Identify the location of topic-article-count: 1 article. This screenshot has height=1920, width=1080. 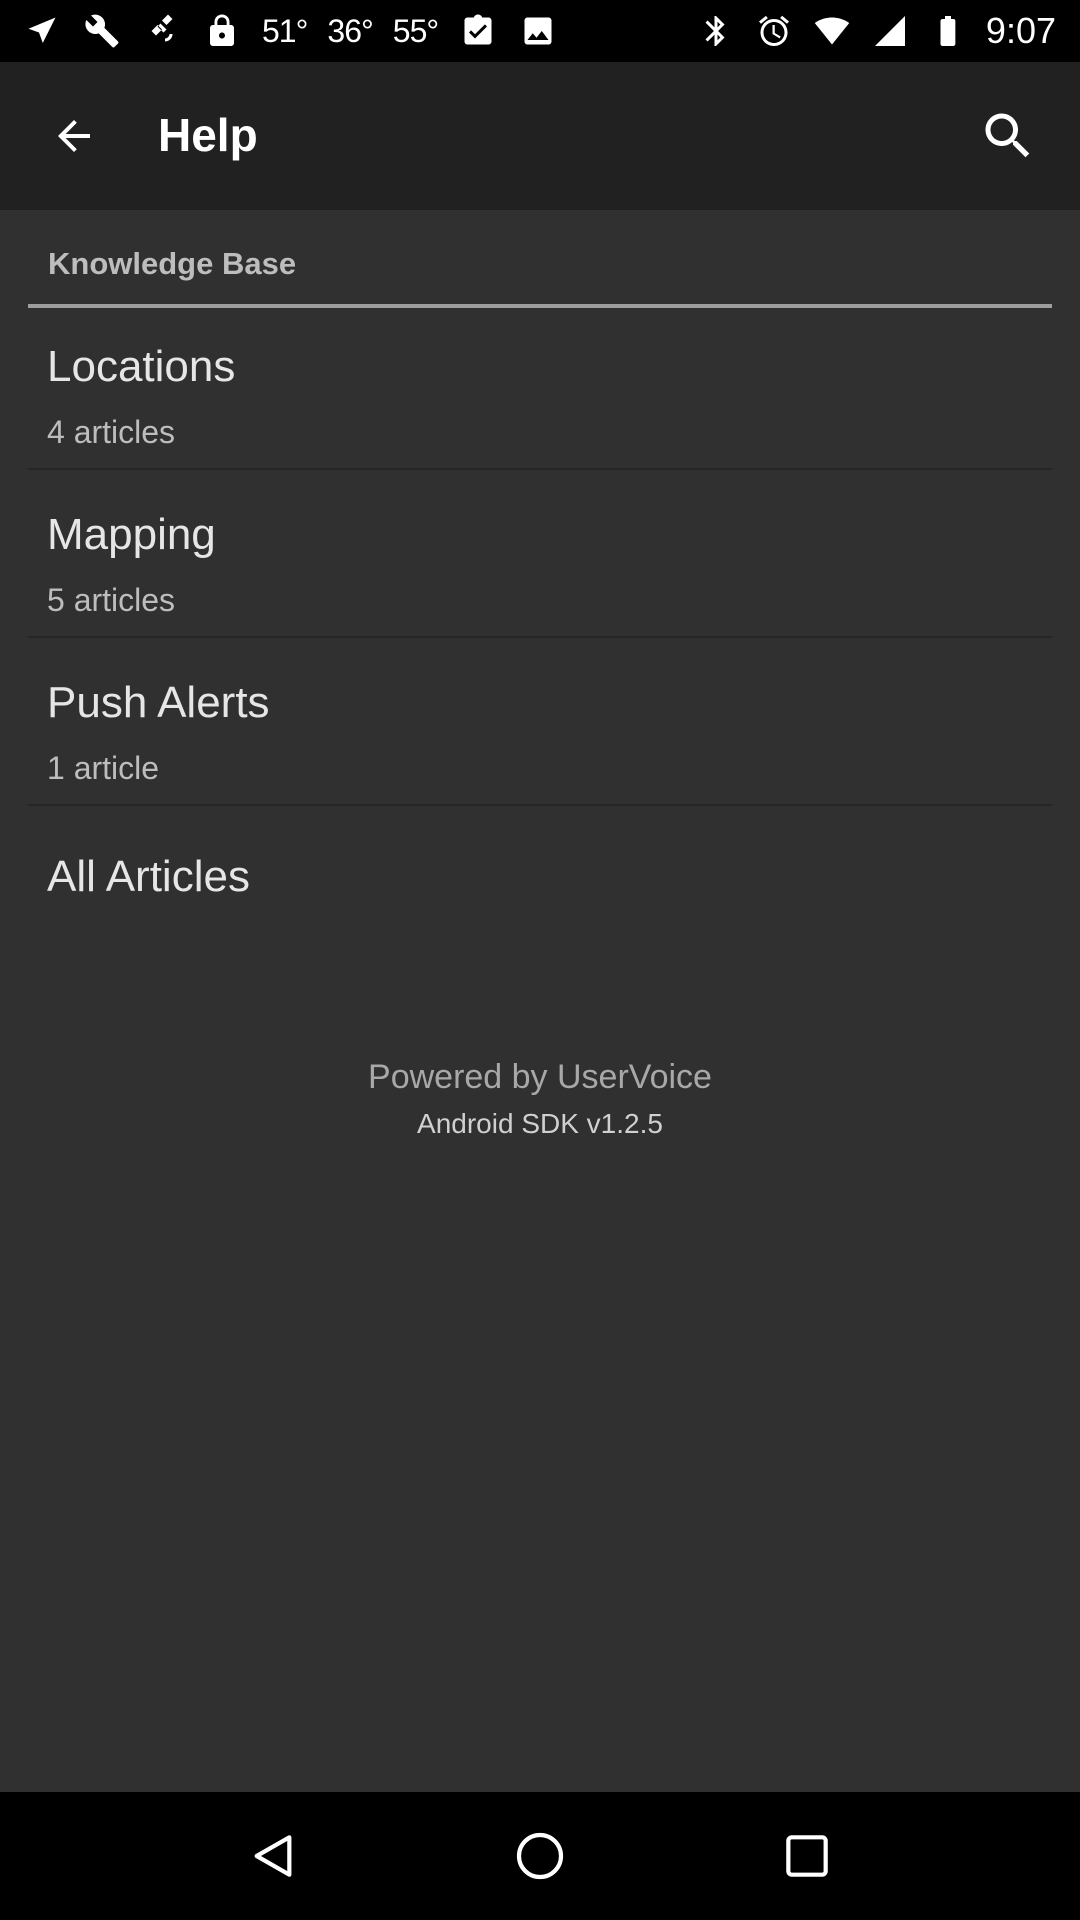
(103, 768).